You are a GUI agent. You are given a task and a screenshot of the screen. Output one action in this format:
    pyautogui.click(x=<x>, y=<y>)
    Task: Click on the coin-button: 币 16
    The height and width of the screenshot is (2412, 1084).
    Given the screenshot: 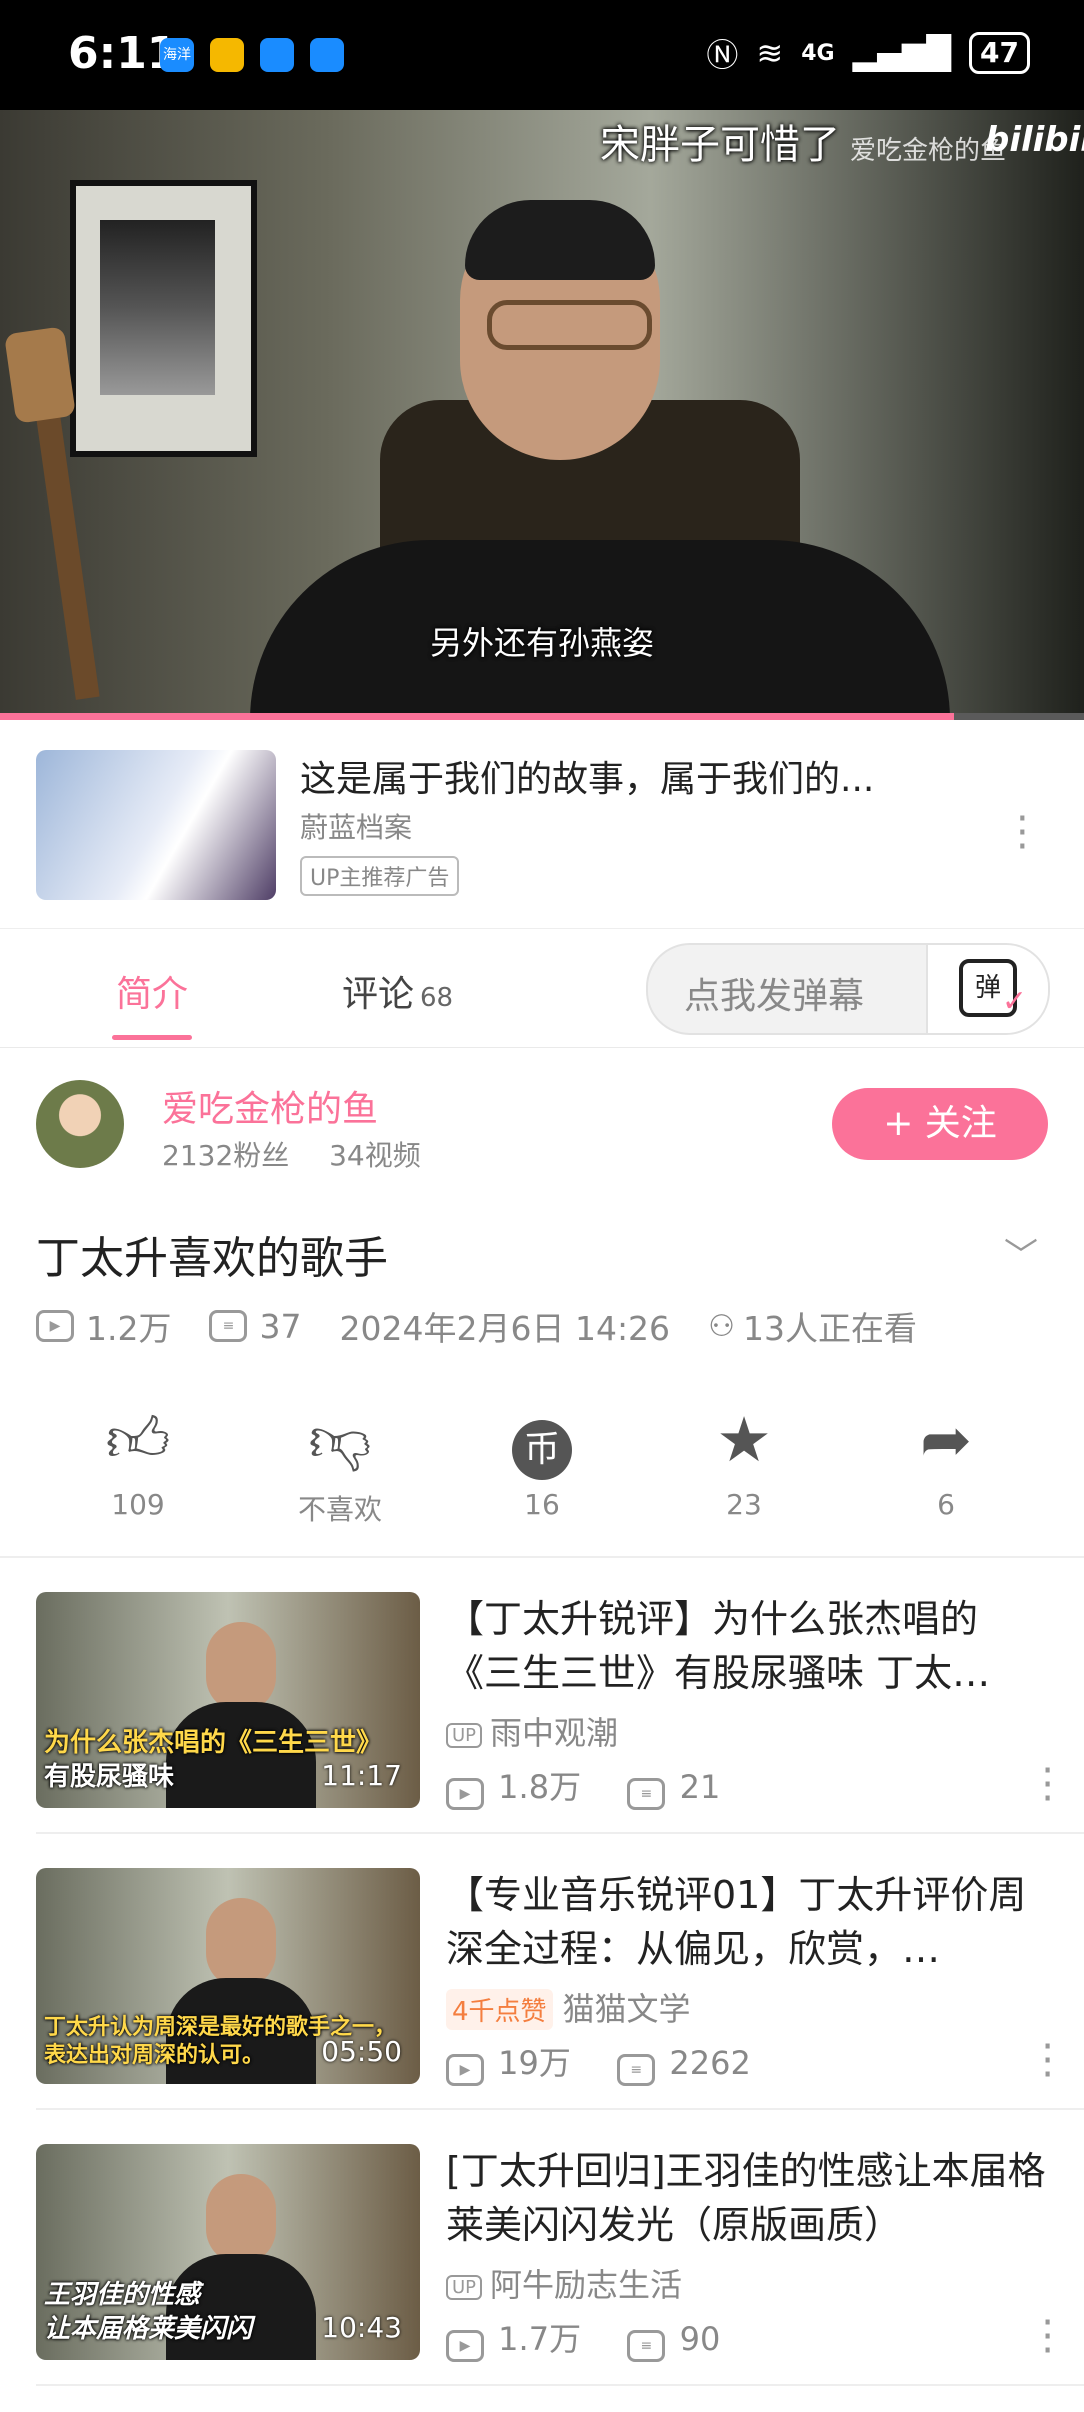 What is the action you would take?
    pyautogui.click(x=542, y=1460)
    